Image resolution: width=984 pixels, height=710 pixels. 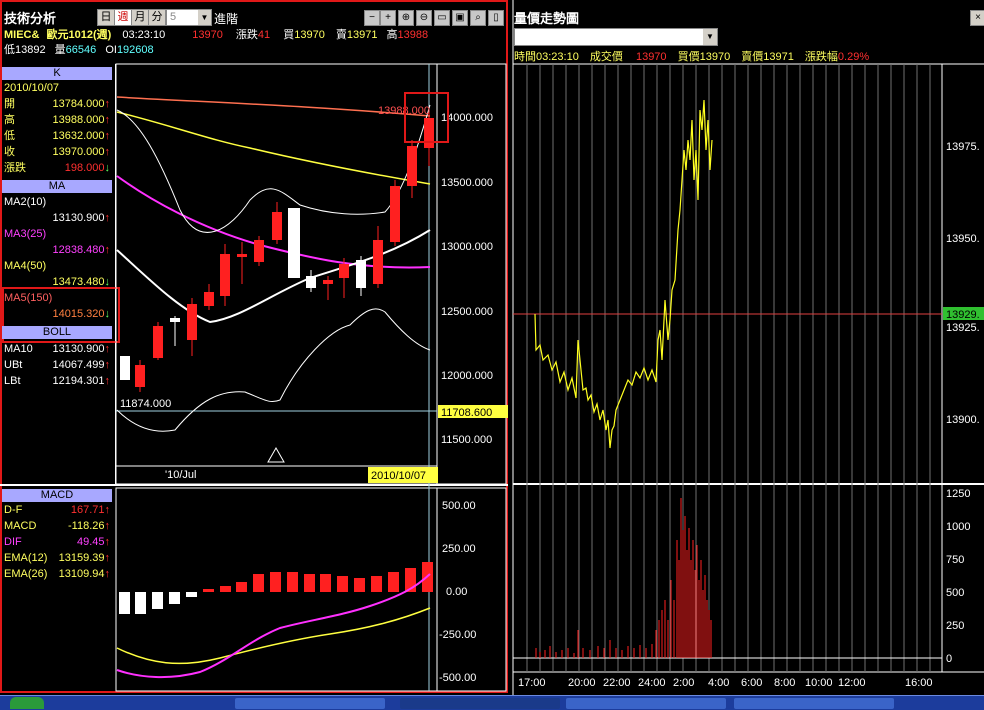 I want to click on taskbar-item-active, so click(x=480, y=703).